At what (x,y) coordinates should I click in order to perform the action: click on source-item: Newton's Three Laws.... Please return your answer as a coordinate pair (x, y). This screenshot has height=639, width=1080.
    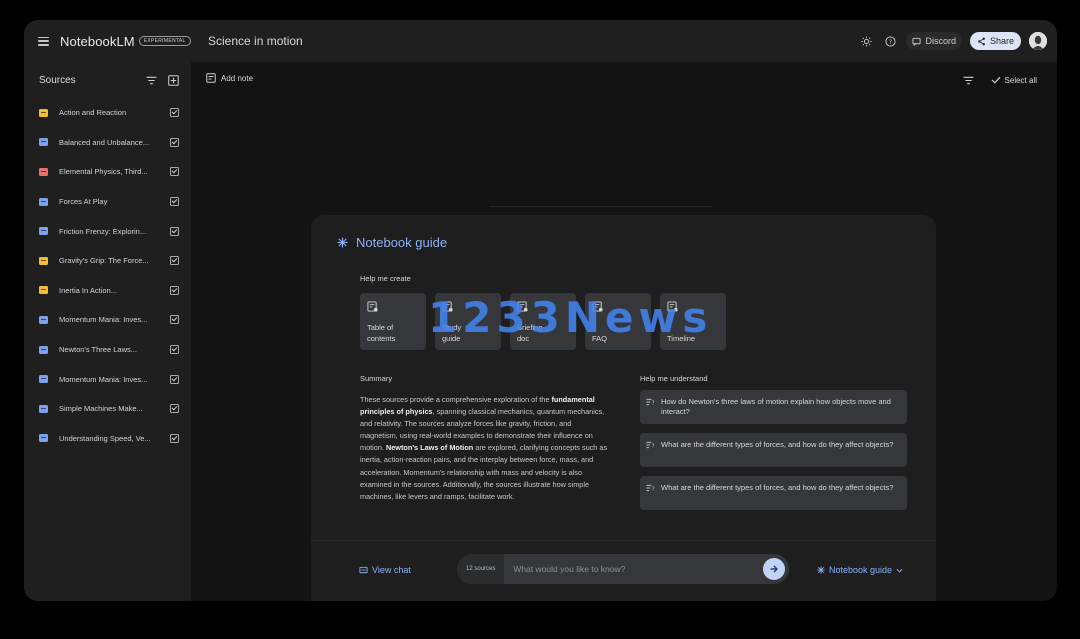
    Looking at the image, I should click on (107, 350).